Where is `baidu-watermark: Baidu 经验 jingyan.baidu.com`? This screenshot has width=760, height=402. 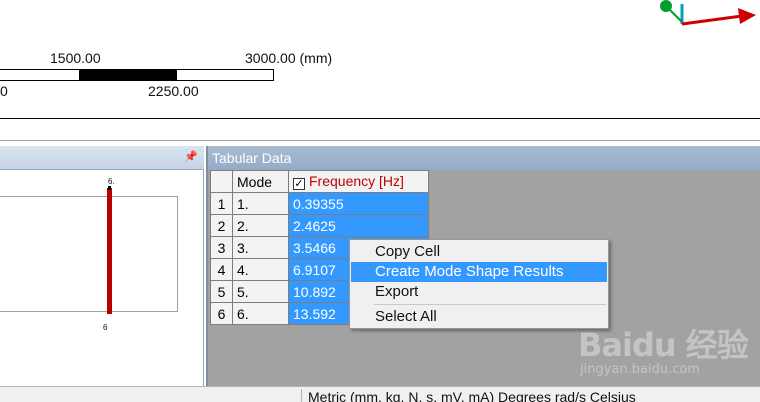 baidu-watermark: Baidu 经验 jingyan.baidu.com is located at coordinates (668, 349).